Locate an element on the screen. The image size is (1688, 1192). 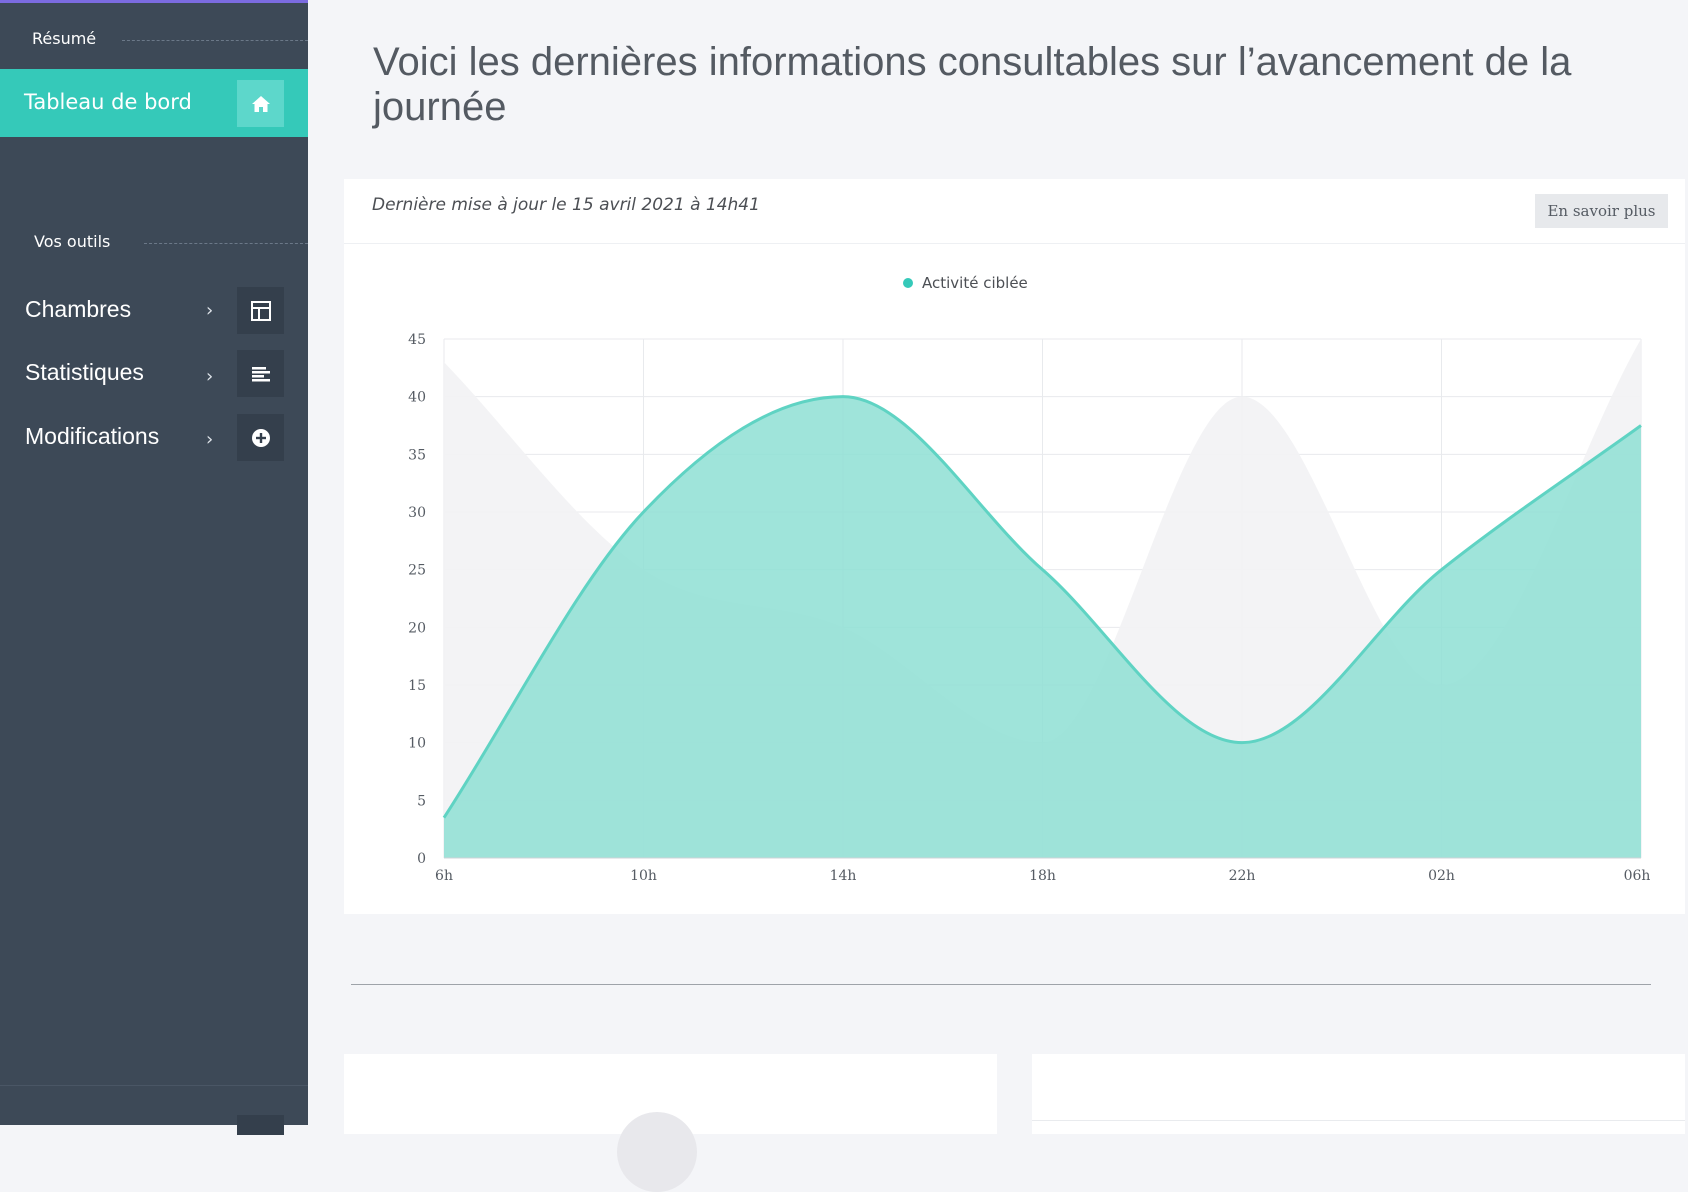
loading-placeholder is located at coordinates (657, 1152).